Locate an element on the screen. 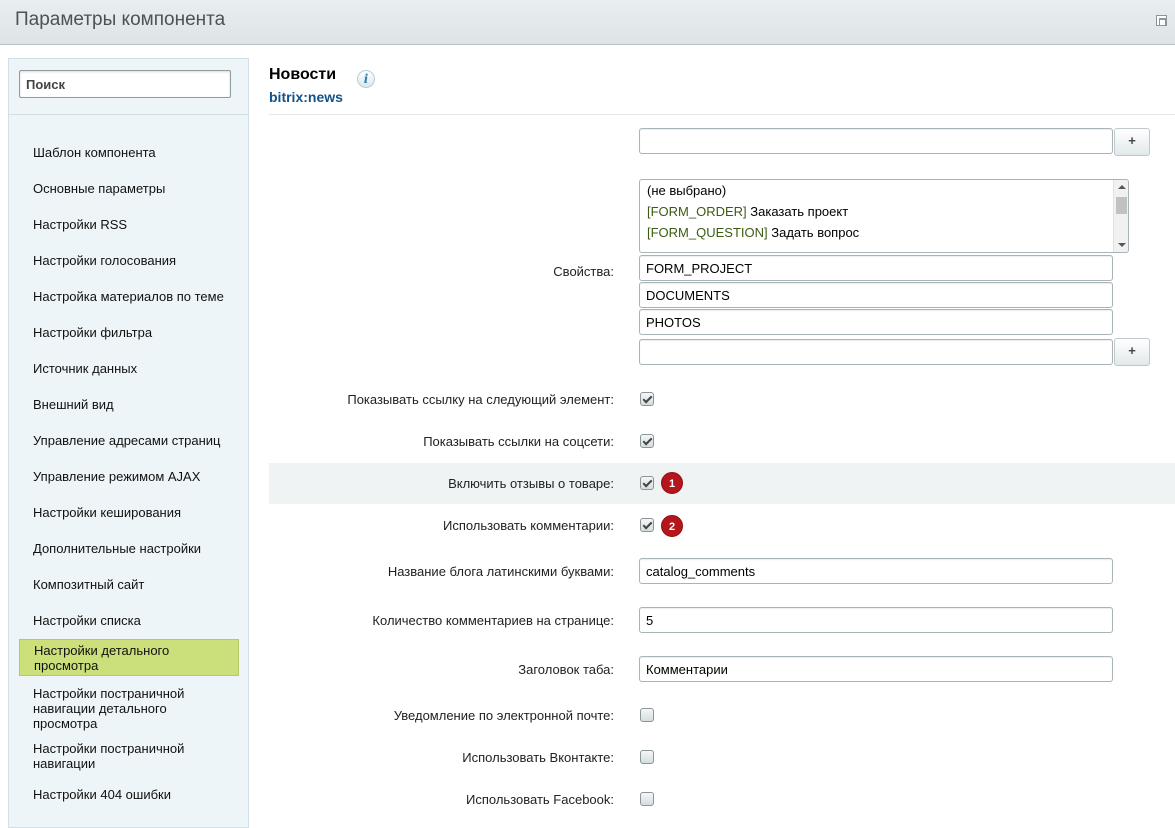 This screenshot has width=1175, height=828. enable-reviews-row is located at coordinates (722, 483).